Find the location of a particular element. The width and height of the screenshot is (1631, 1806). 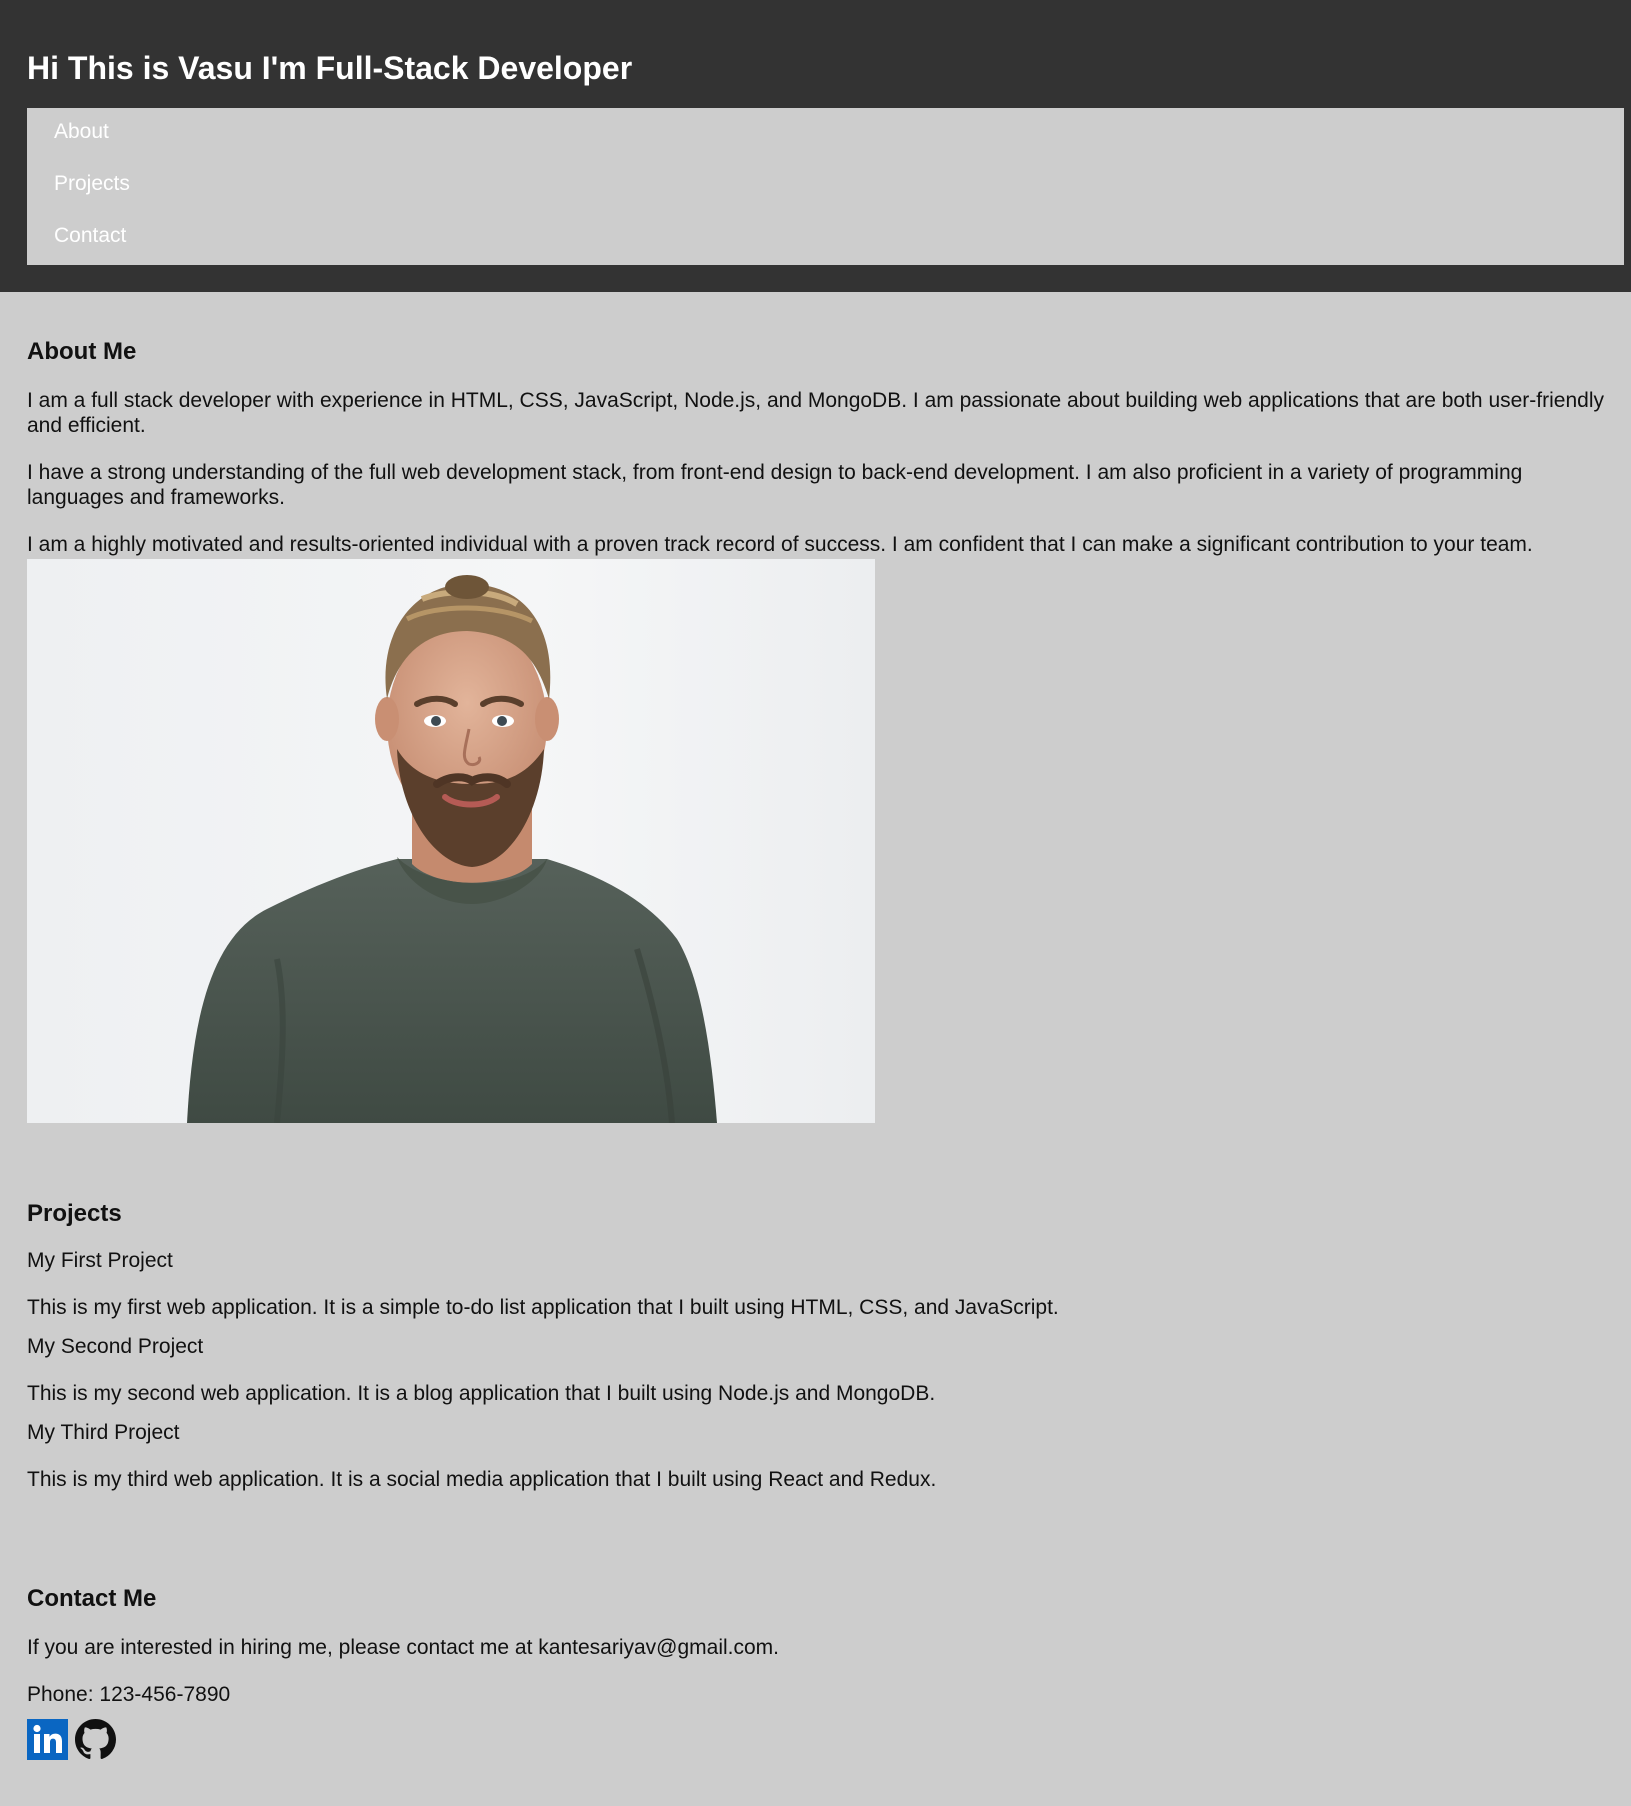

nav-link-contact: Contact is located at coordinates (839, 250).